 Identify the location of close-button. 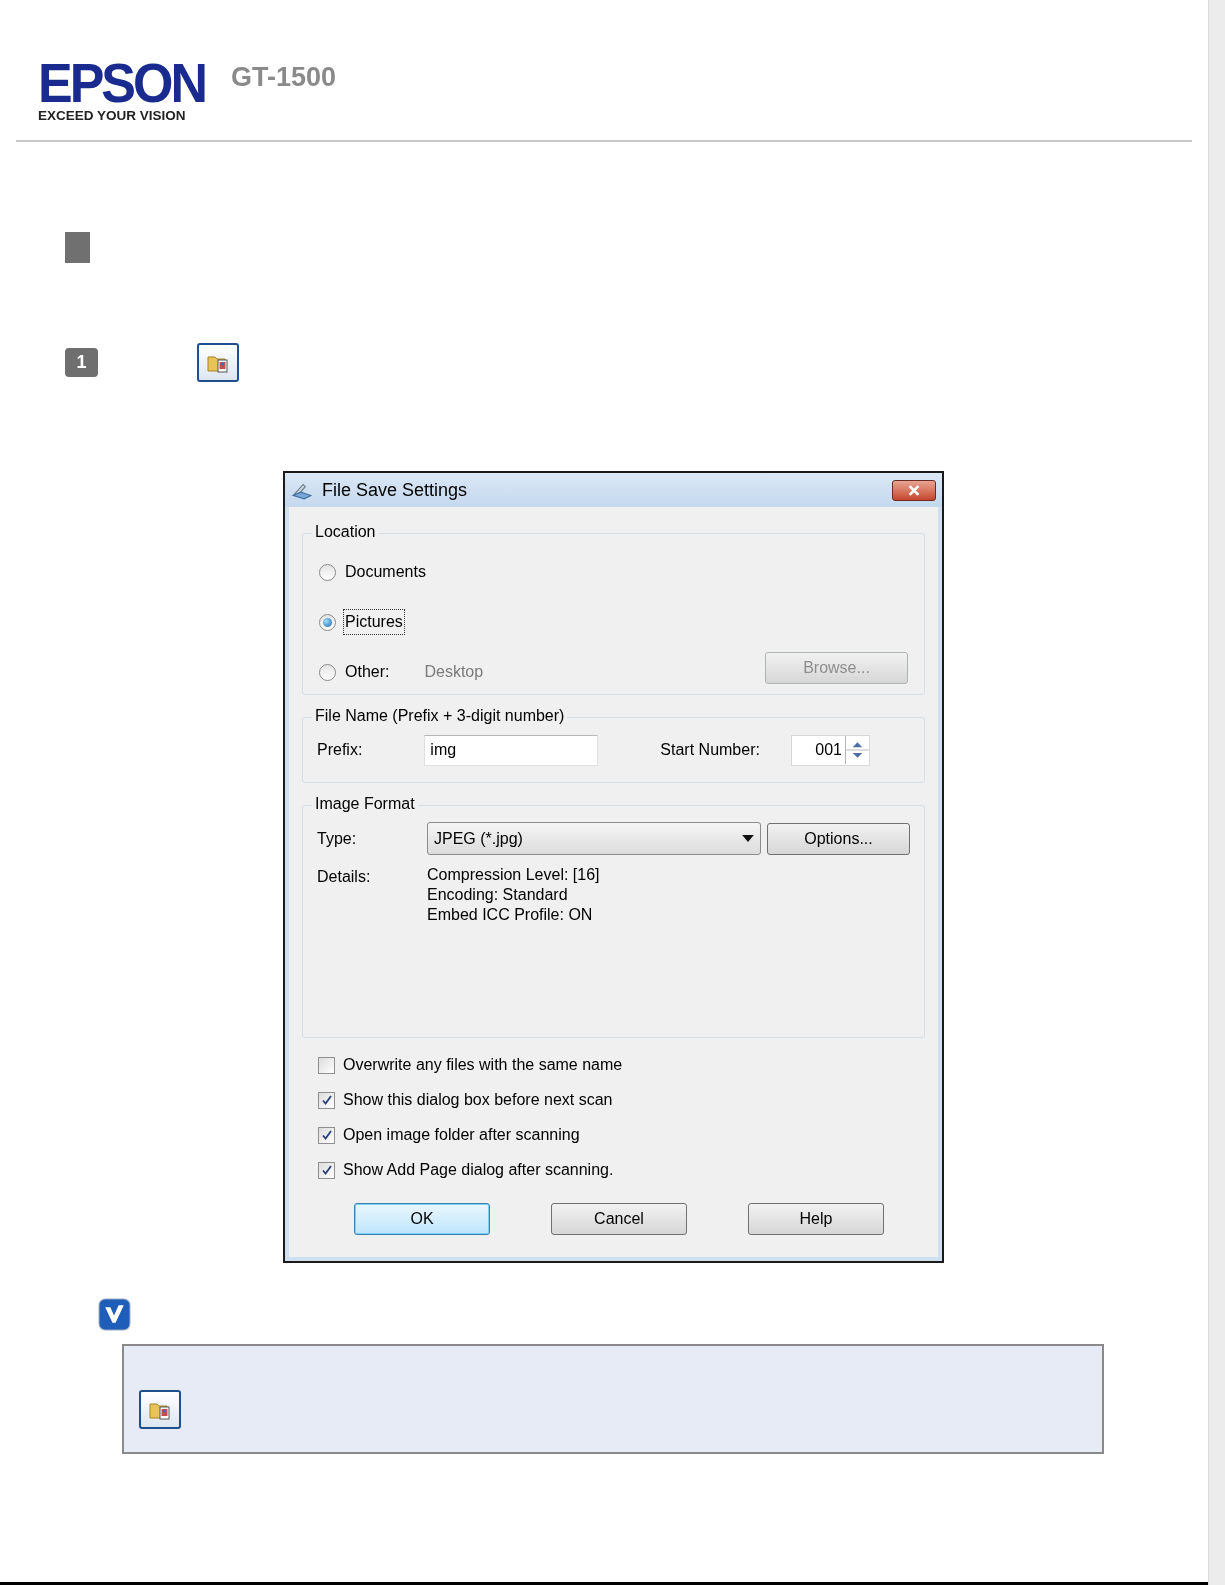
(914, 490).